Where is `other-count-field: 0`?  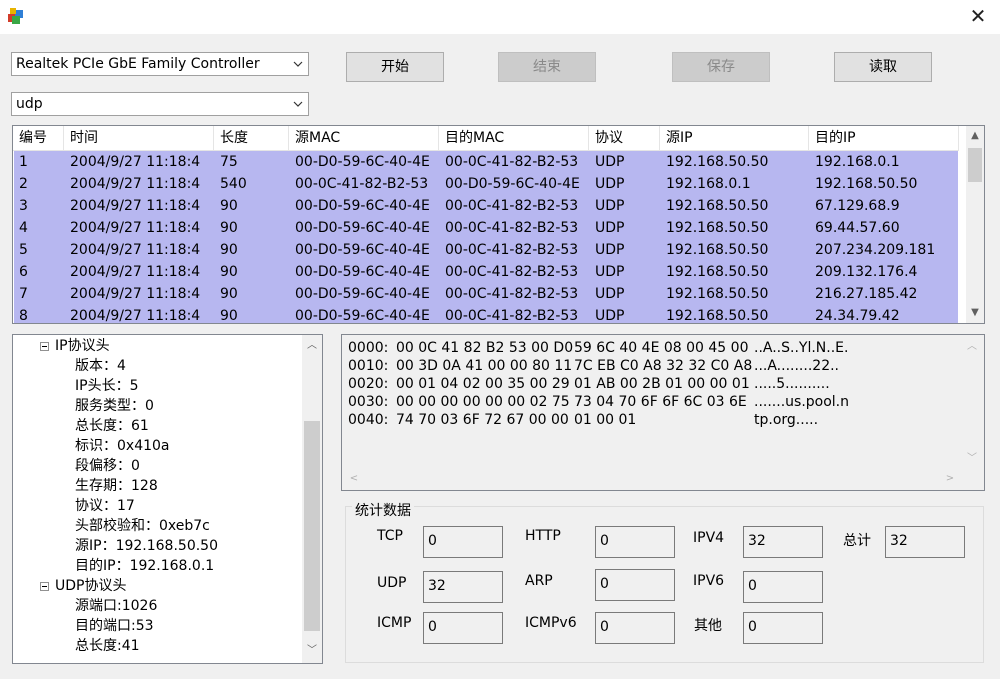
other-count-field: 0 is located at coordinates (783, 628).